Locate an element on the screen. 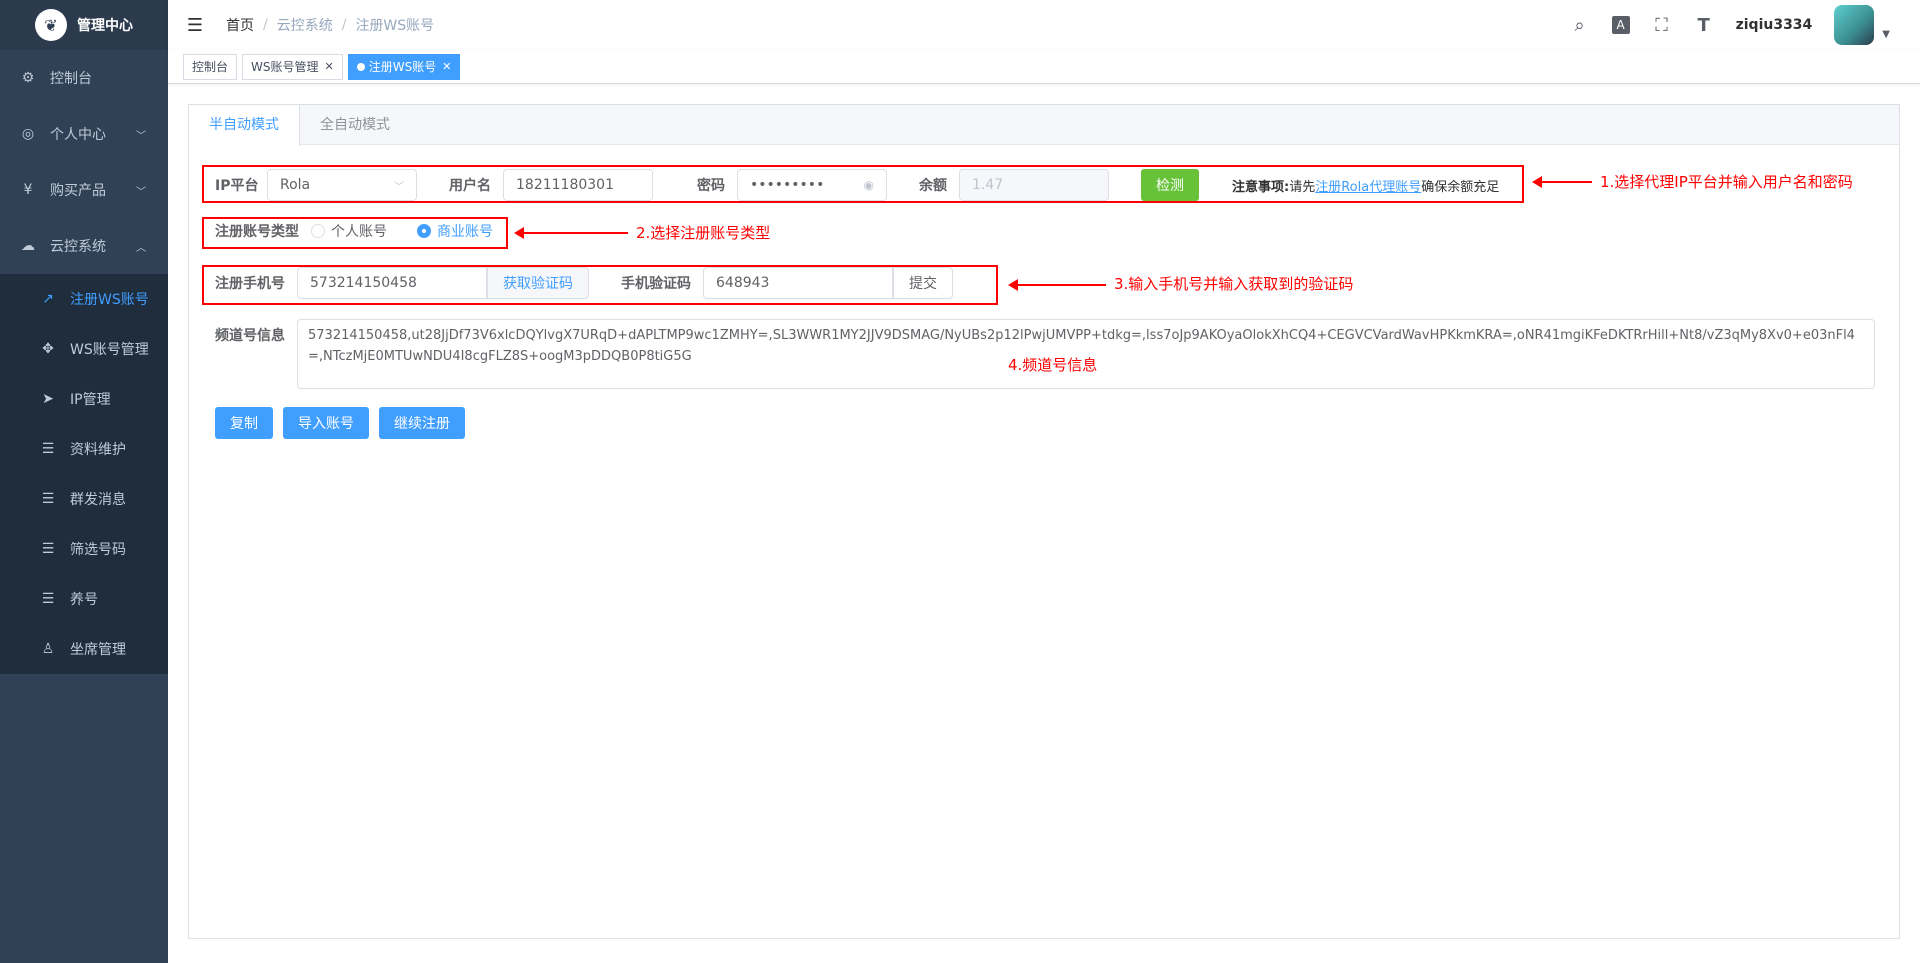 The width and height of the screenshot is (1920, 963). sidebar-item-label: 个人中心 is located at coordinates (78, 135).